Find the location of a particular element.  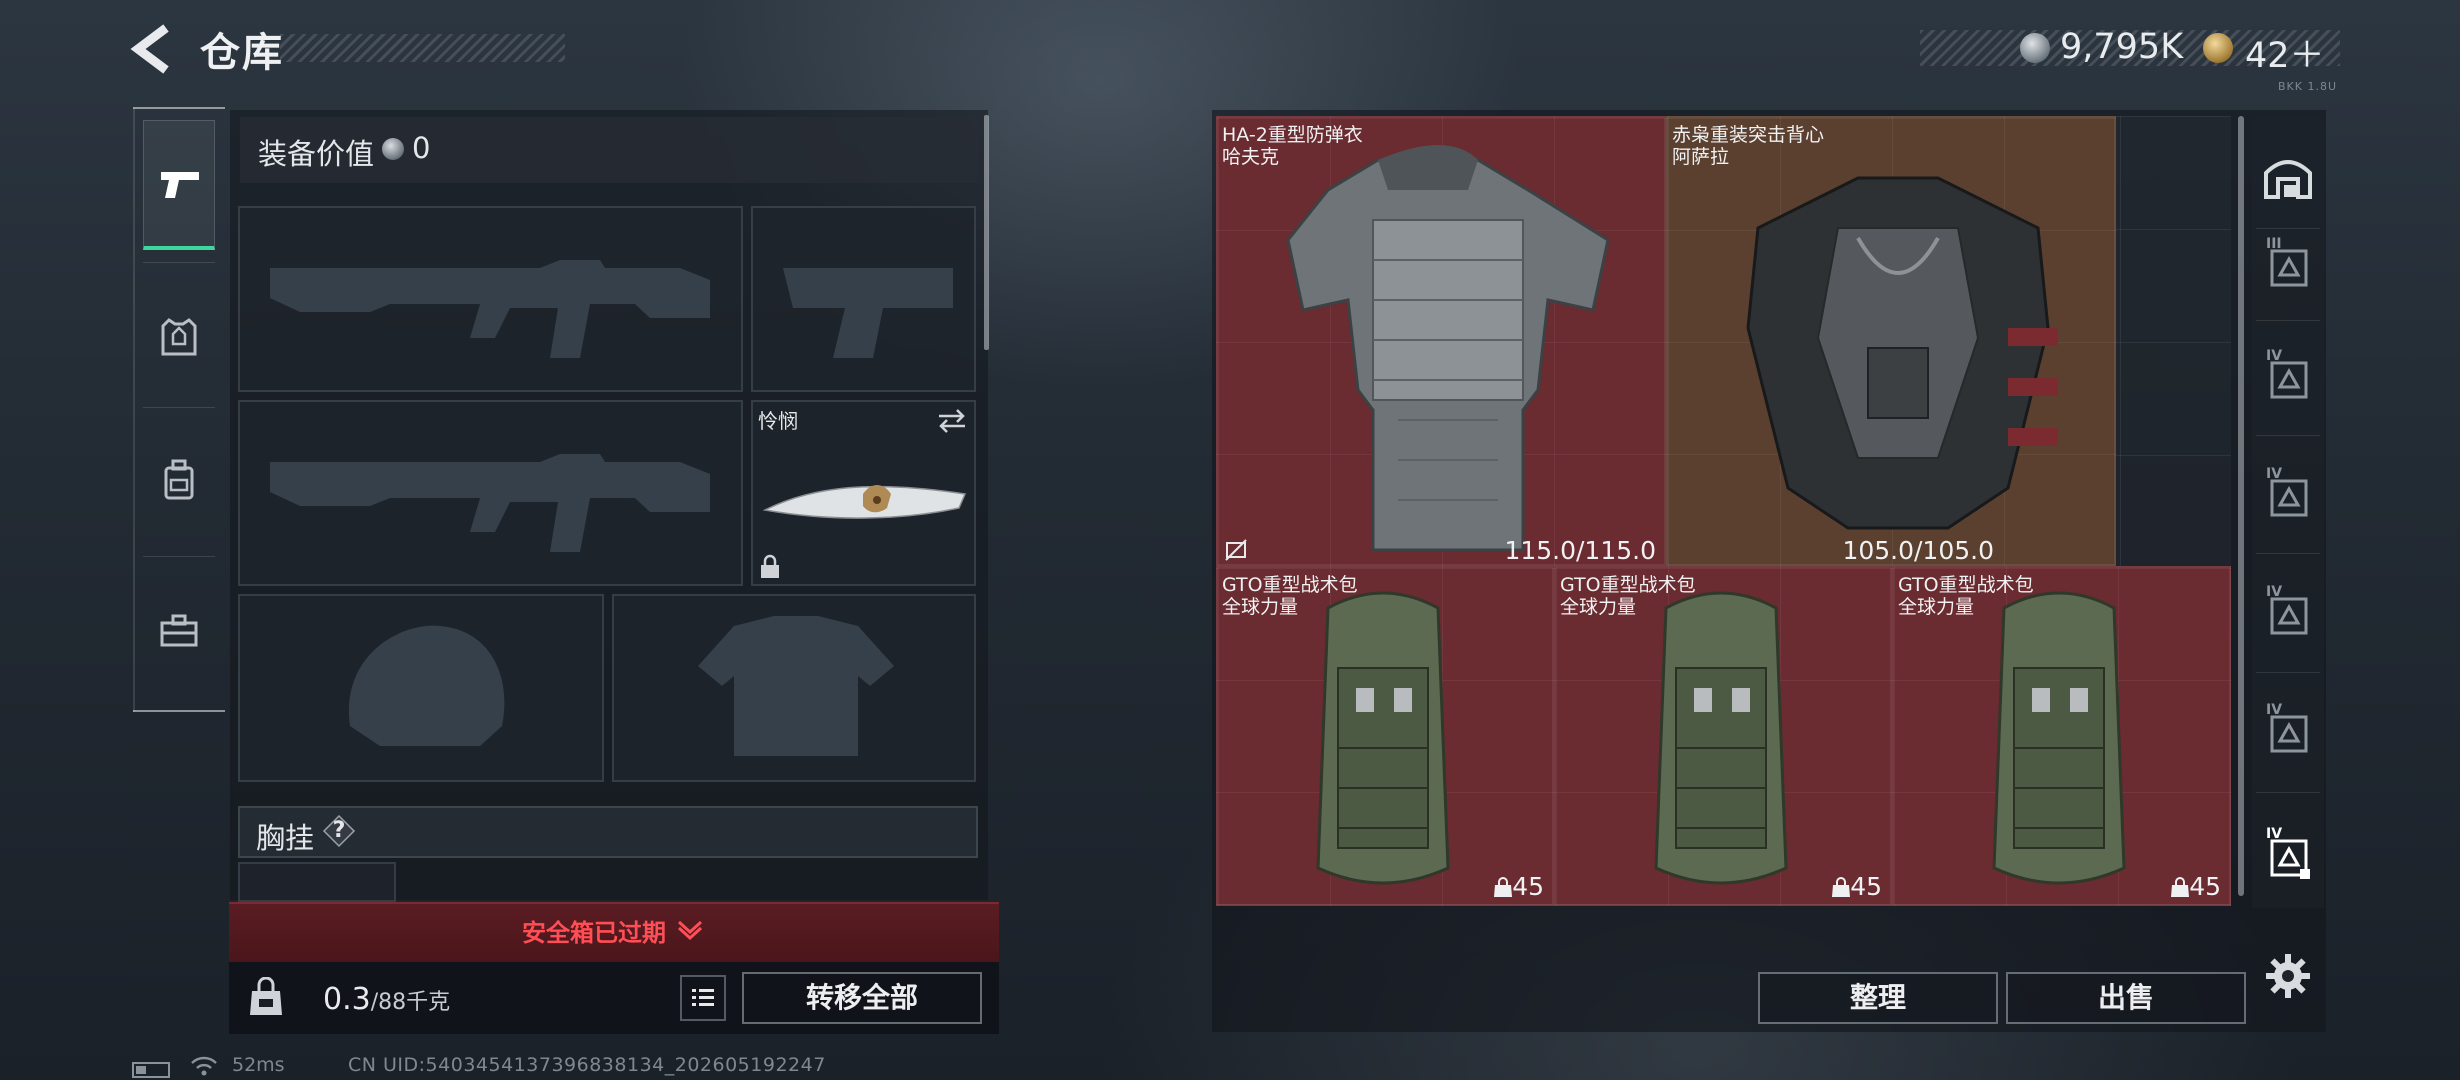

backpack-icon is located at coordinates (179, 479).